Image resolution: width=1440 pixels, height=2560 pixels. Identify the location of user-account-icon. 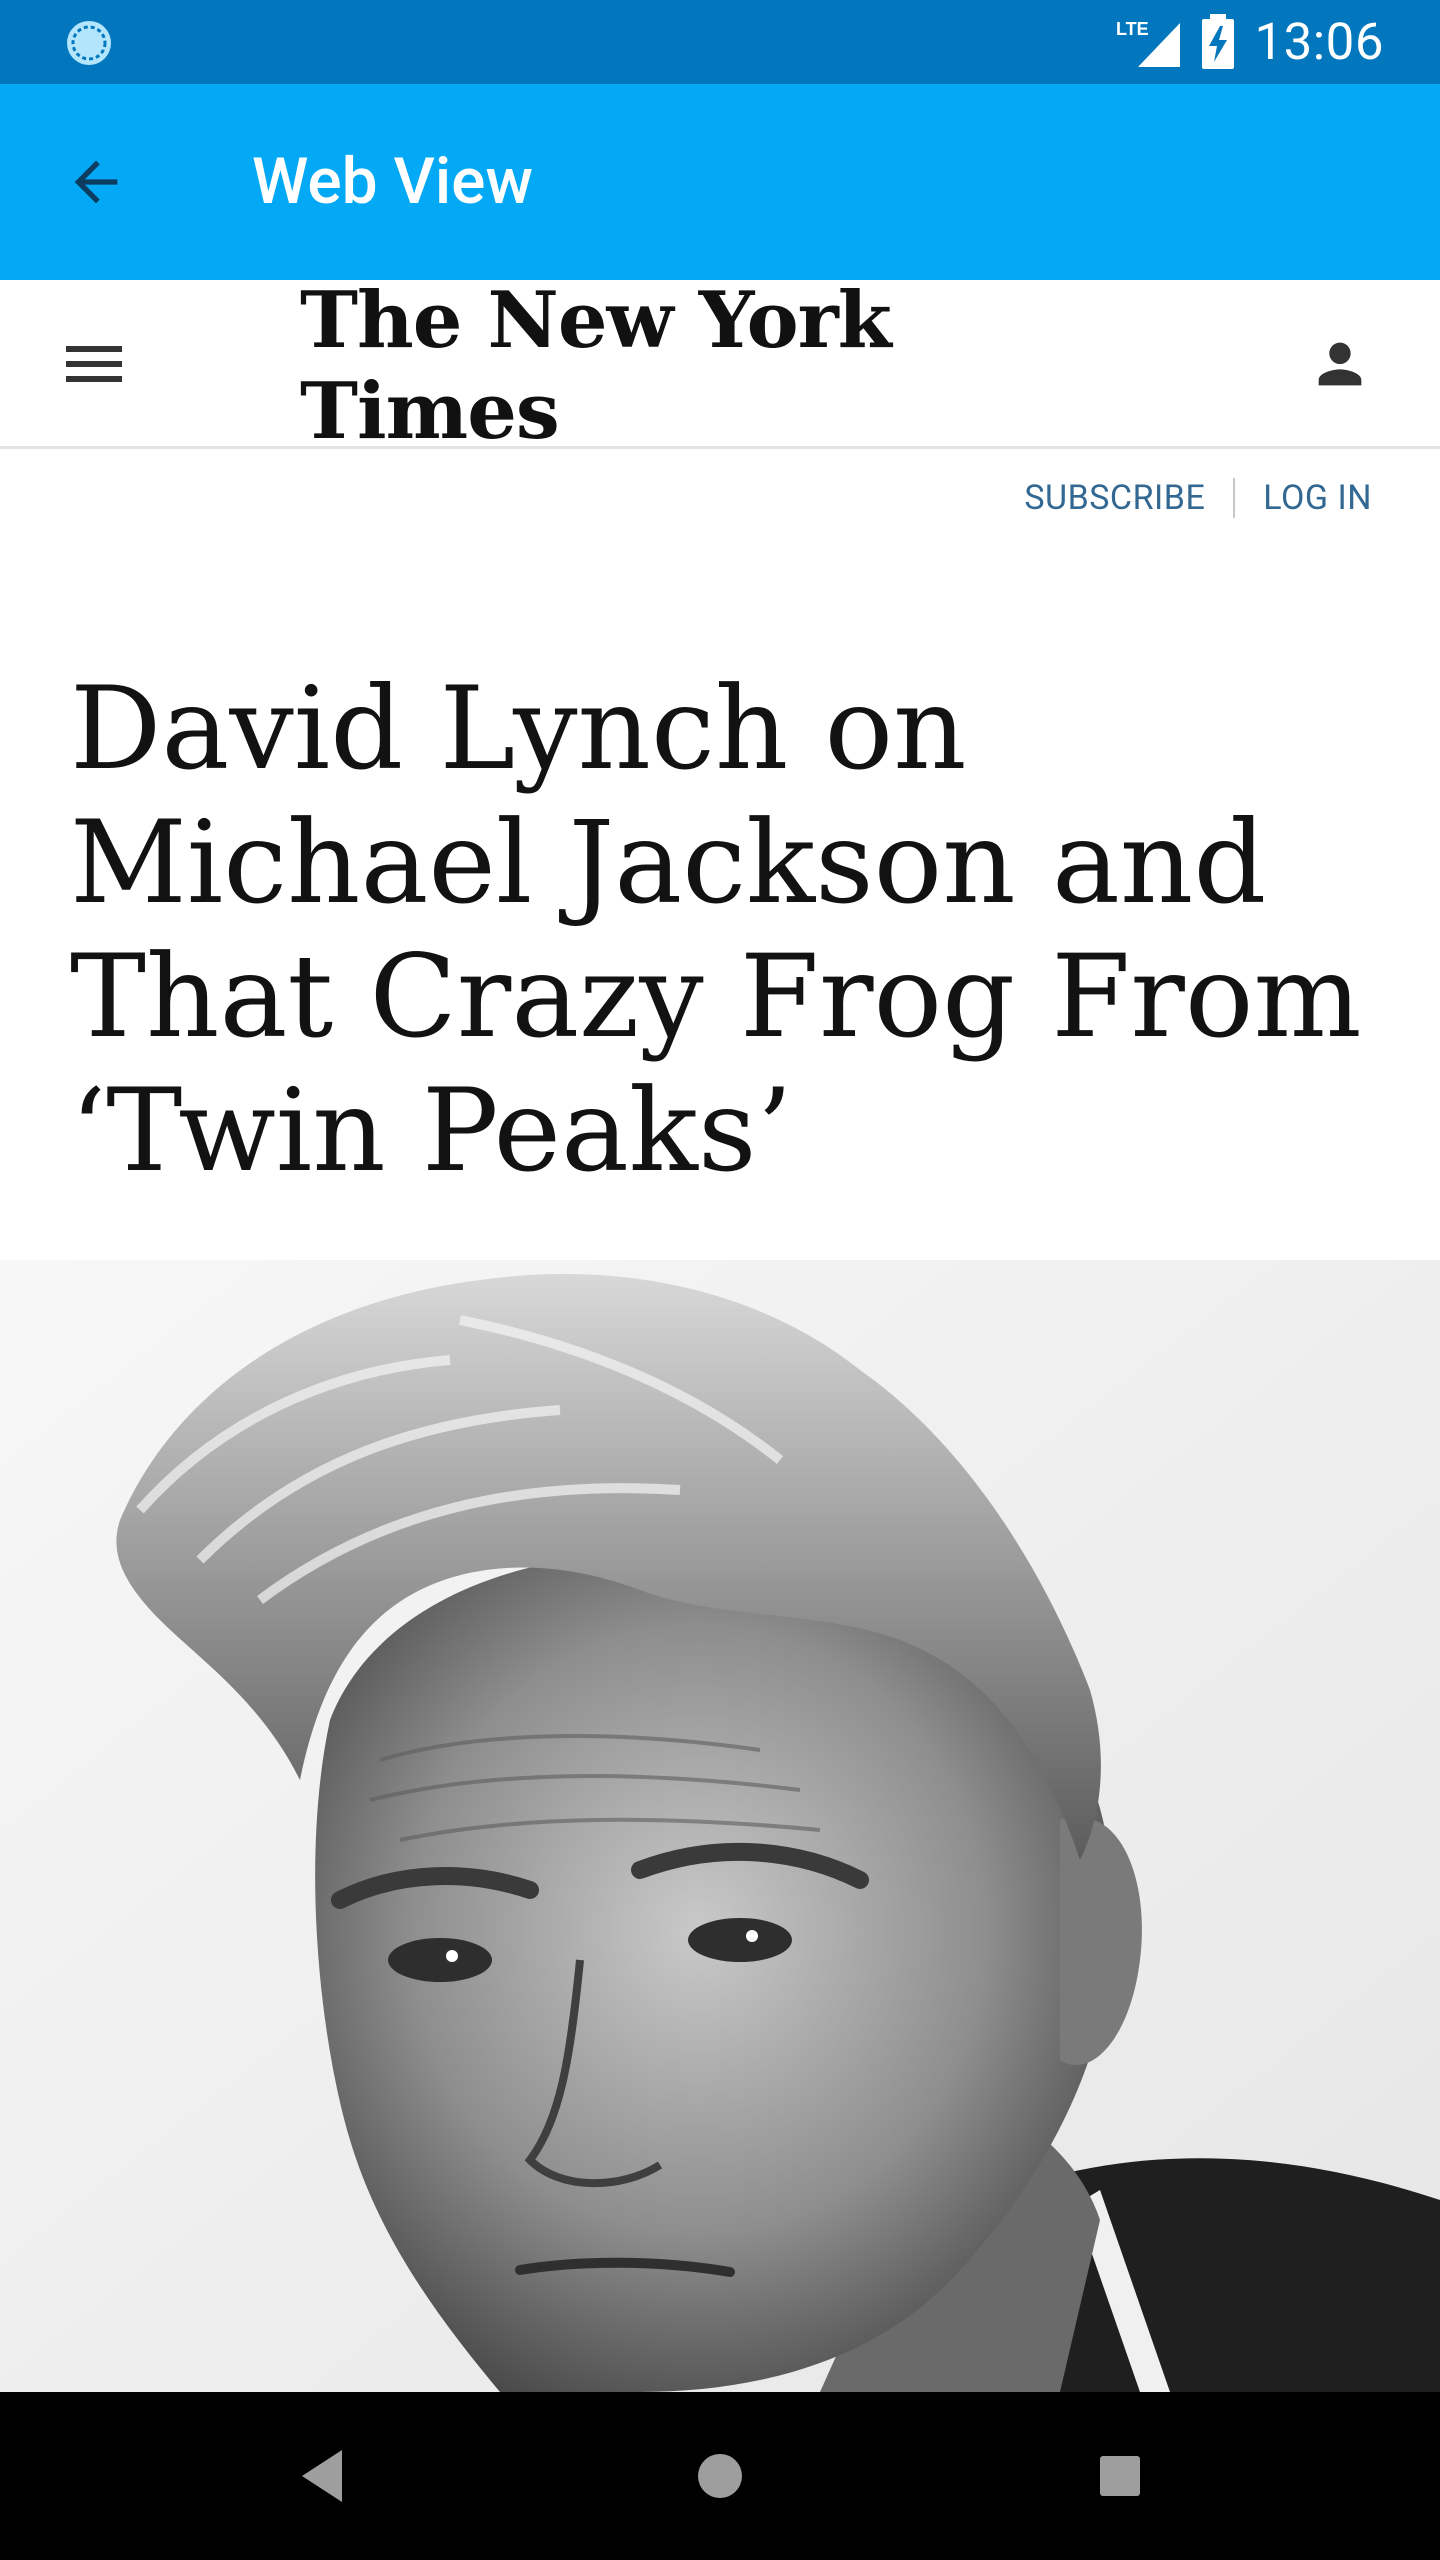
(1340, 364).